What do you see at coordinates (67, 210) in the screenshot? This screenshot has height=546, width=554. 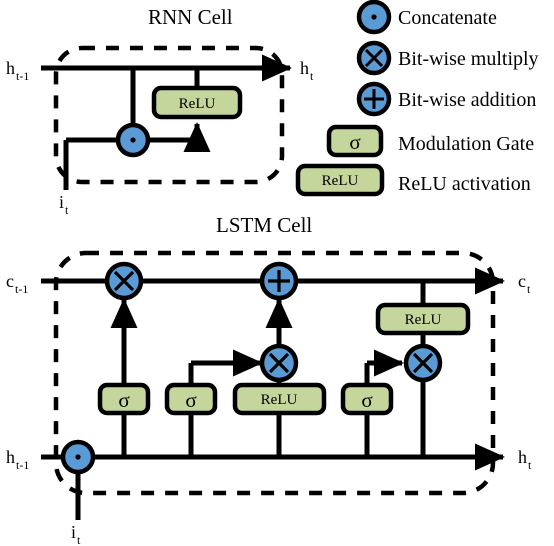 I see `rnn-i-sub: t` at bounding box center [67, 210].